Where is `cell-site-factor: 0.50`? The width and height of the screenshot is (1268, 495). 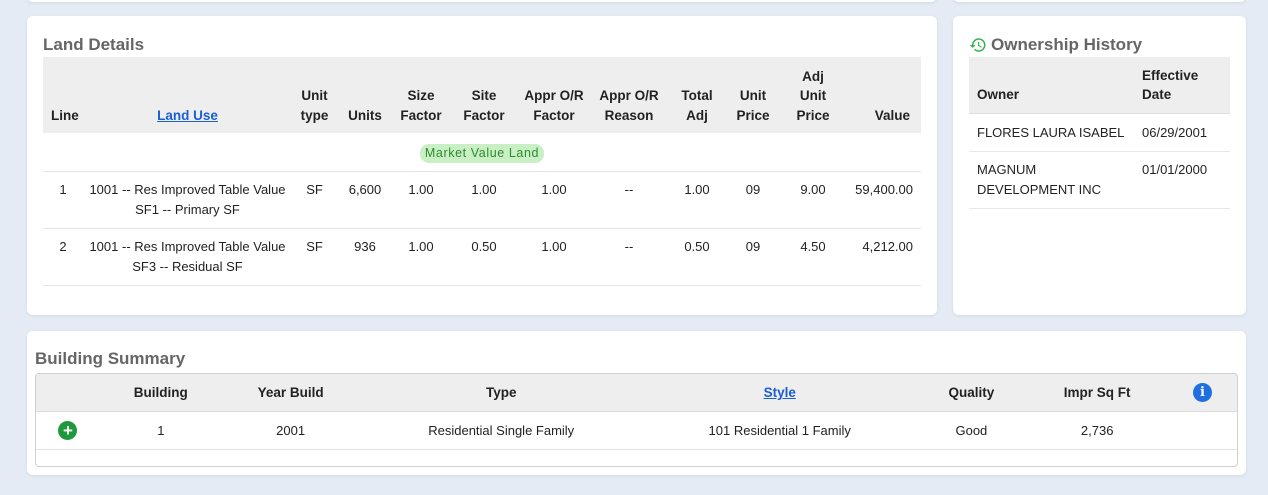 cell-site-factor: 0.50 is located at coordinates (484, 257).